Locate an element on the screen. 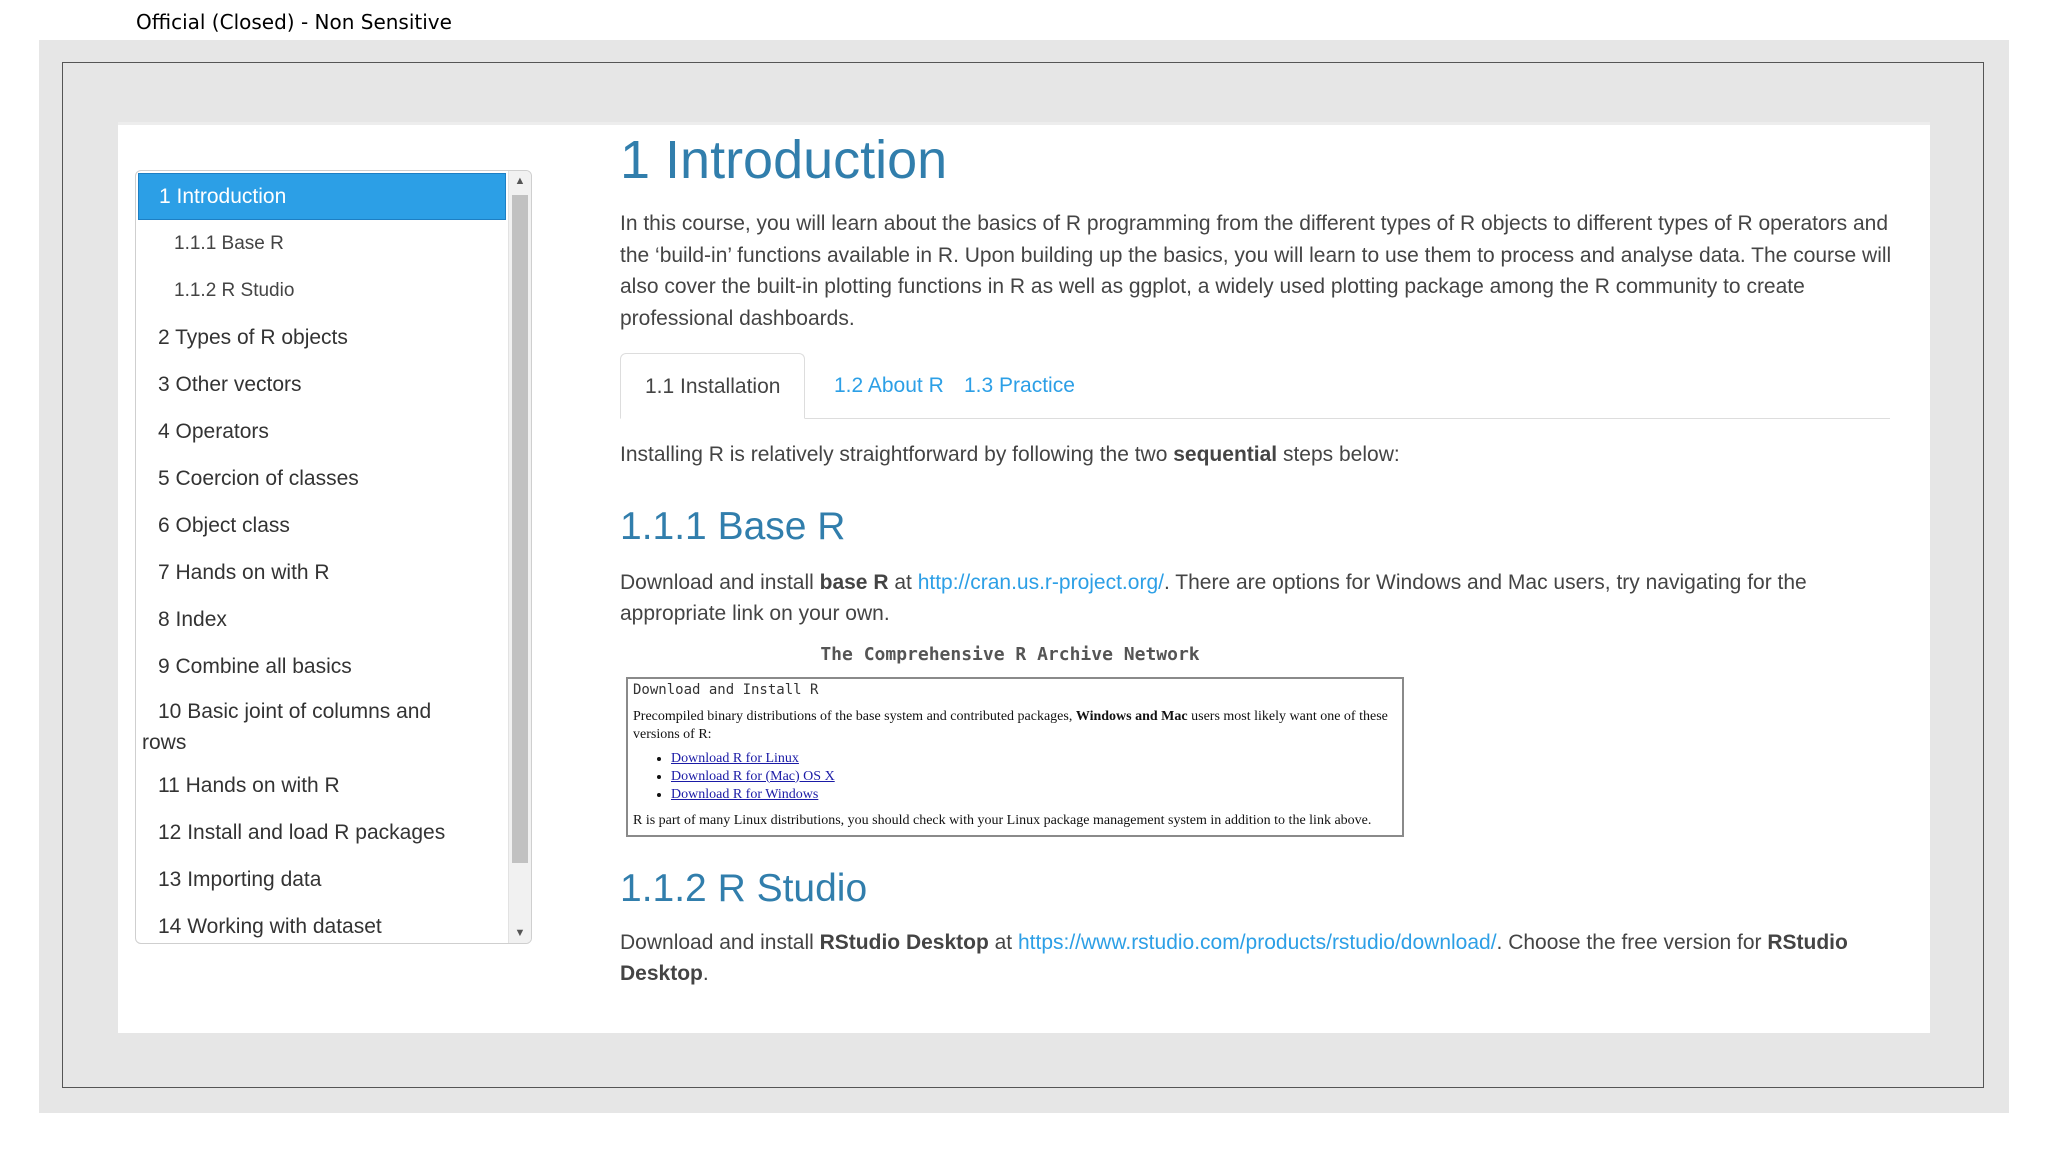  cran-link: http://cran.us.r-project.org/ is located at coordinates (1041, 582).